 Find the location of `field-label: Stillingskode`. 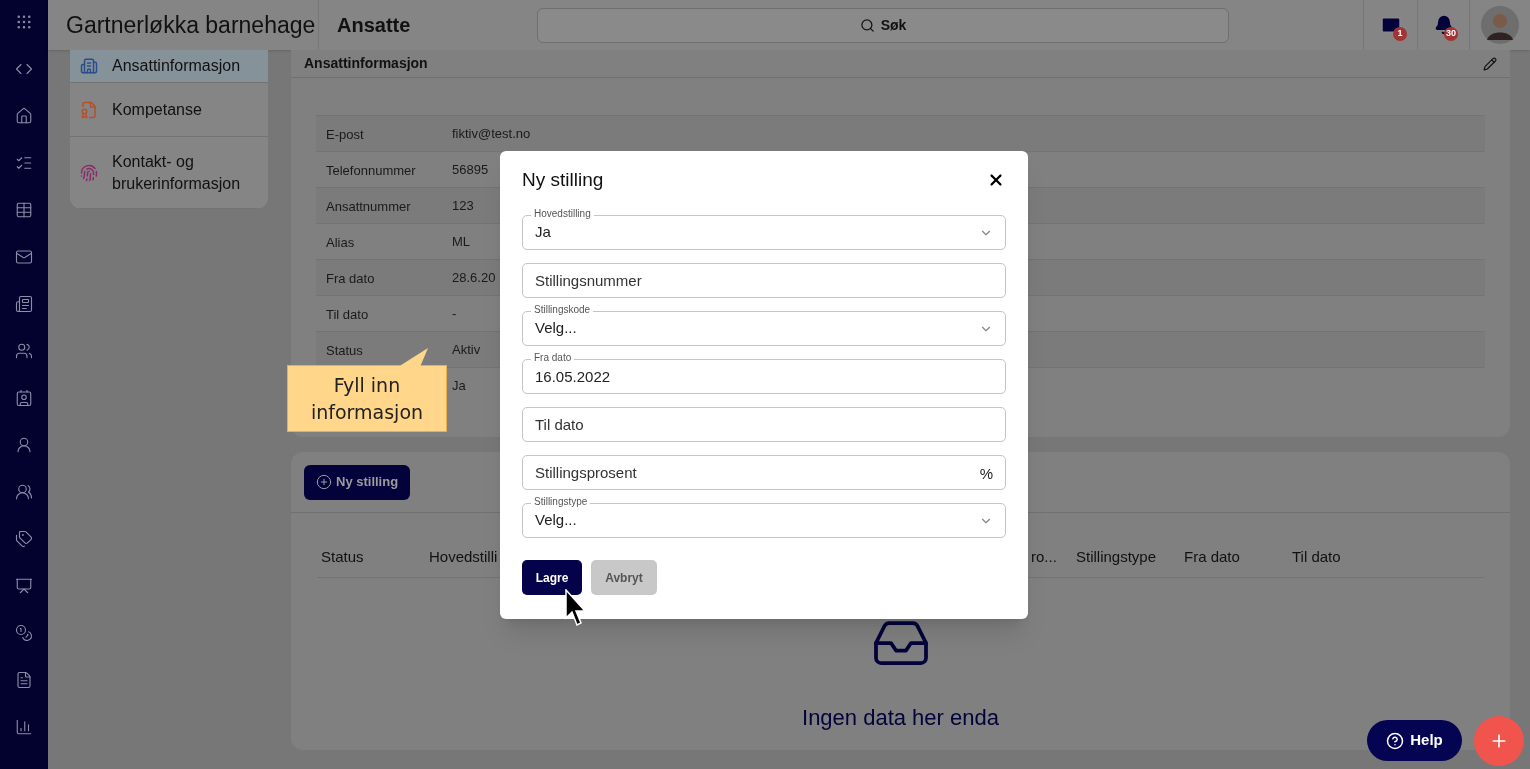

field-label: Stillingskode is located at coordinates (562, 310).